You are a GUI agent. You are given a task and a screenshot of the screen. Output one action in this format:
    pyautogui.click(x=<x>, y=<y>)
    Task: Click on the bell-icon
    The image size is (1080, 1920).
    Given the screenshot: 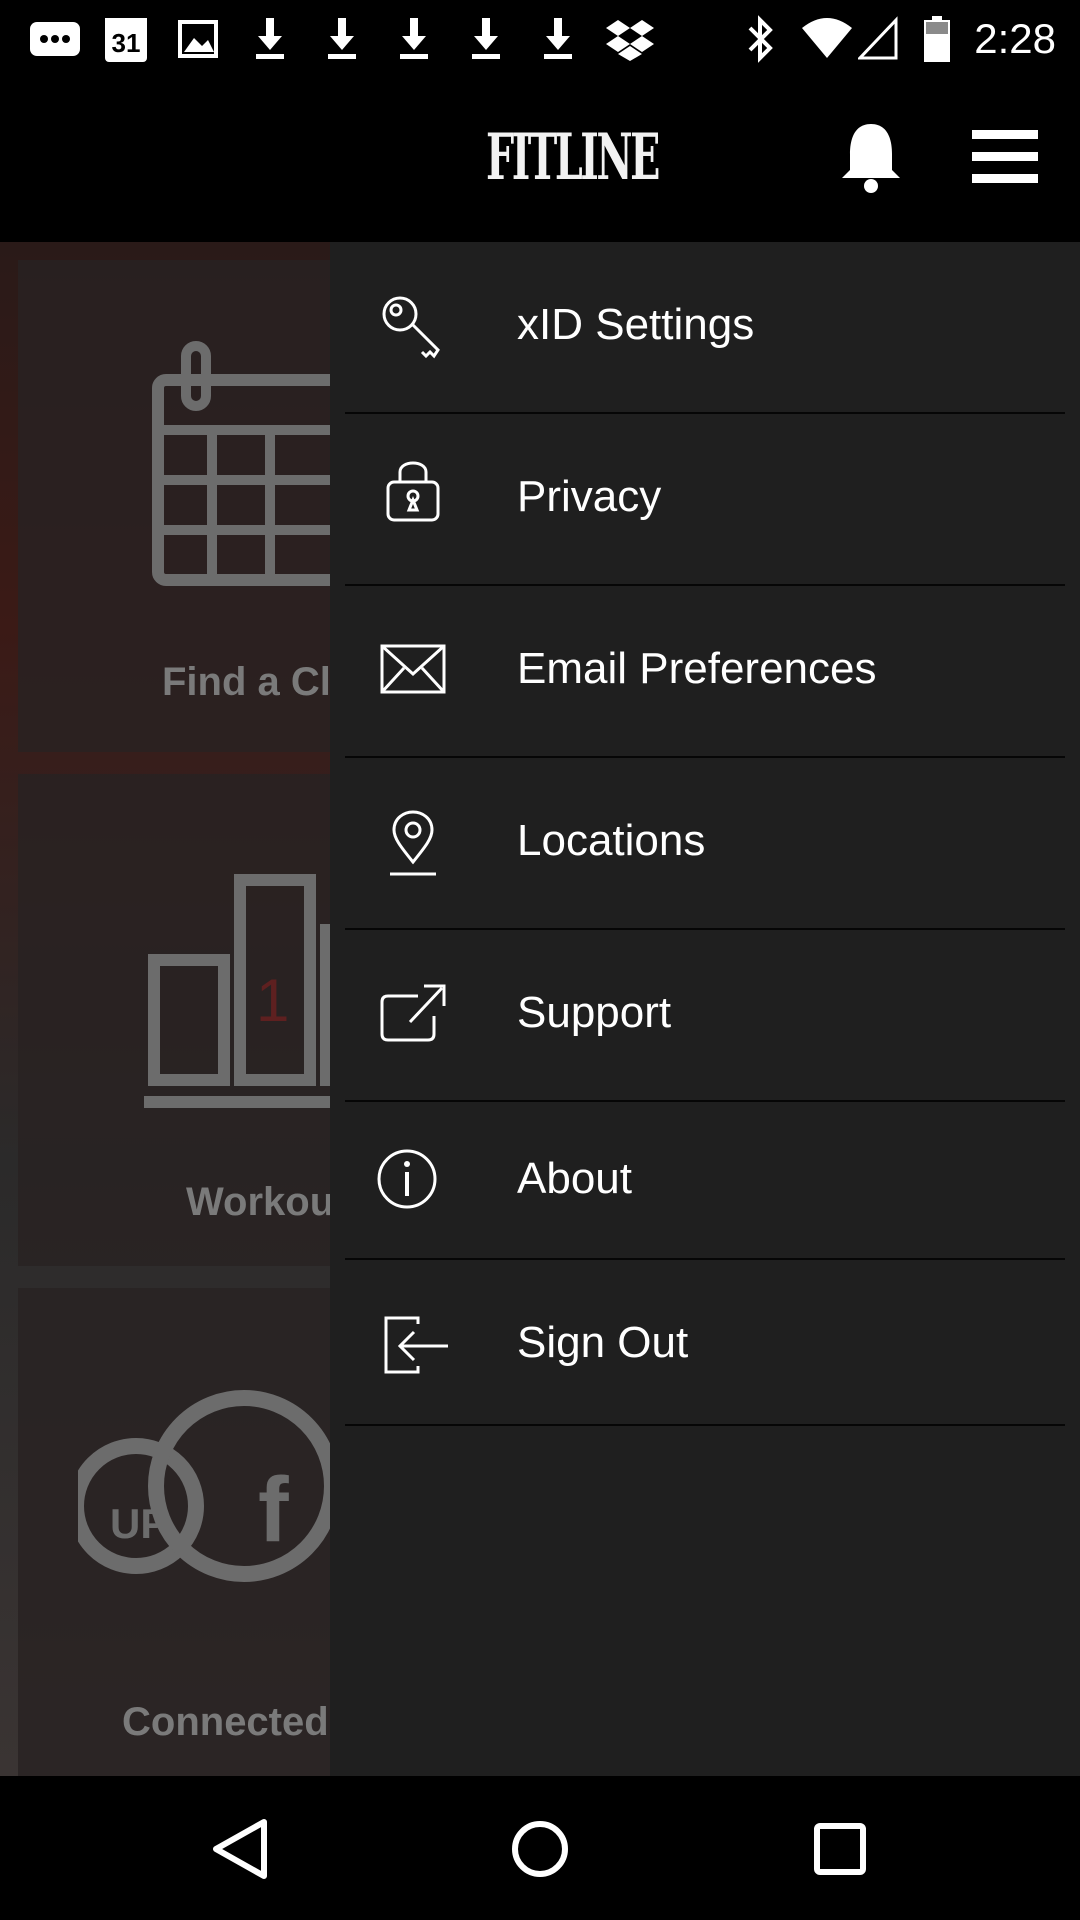 What is the action you would take?
    pyautogui.click(x=871, y=157)
    